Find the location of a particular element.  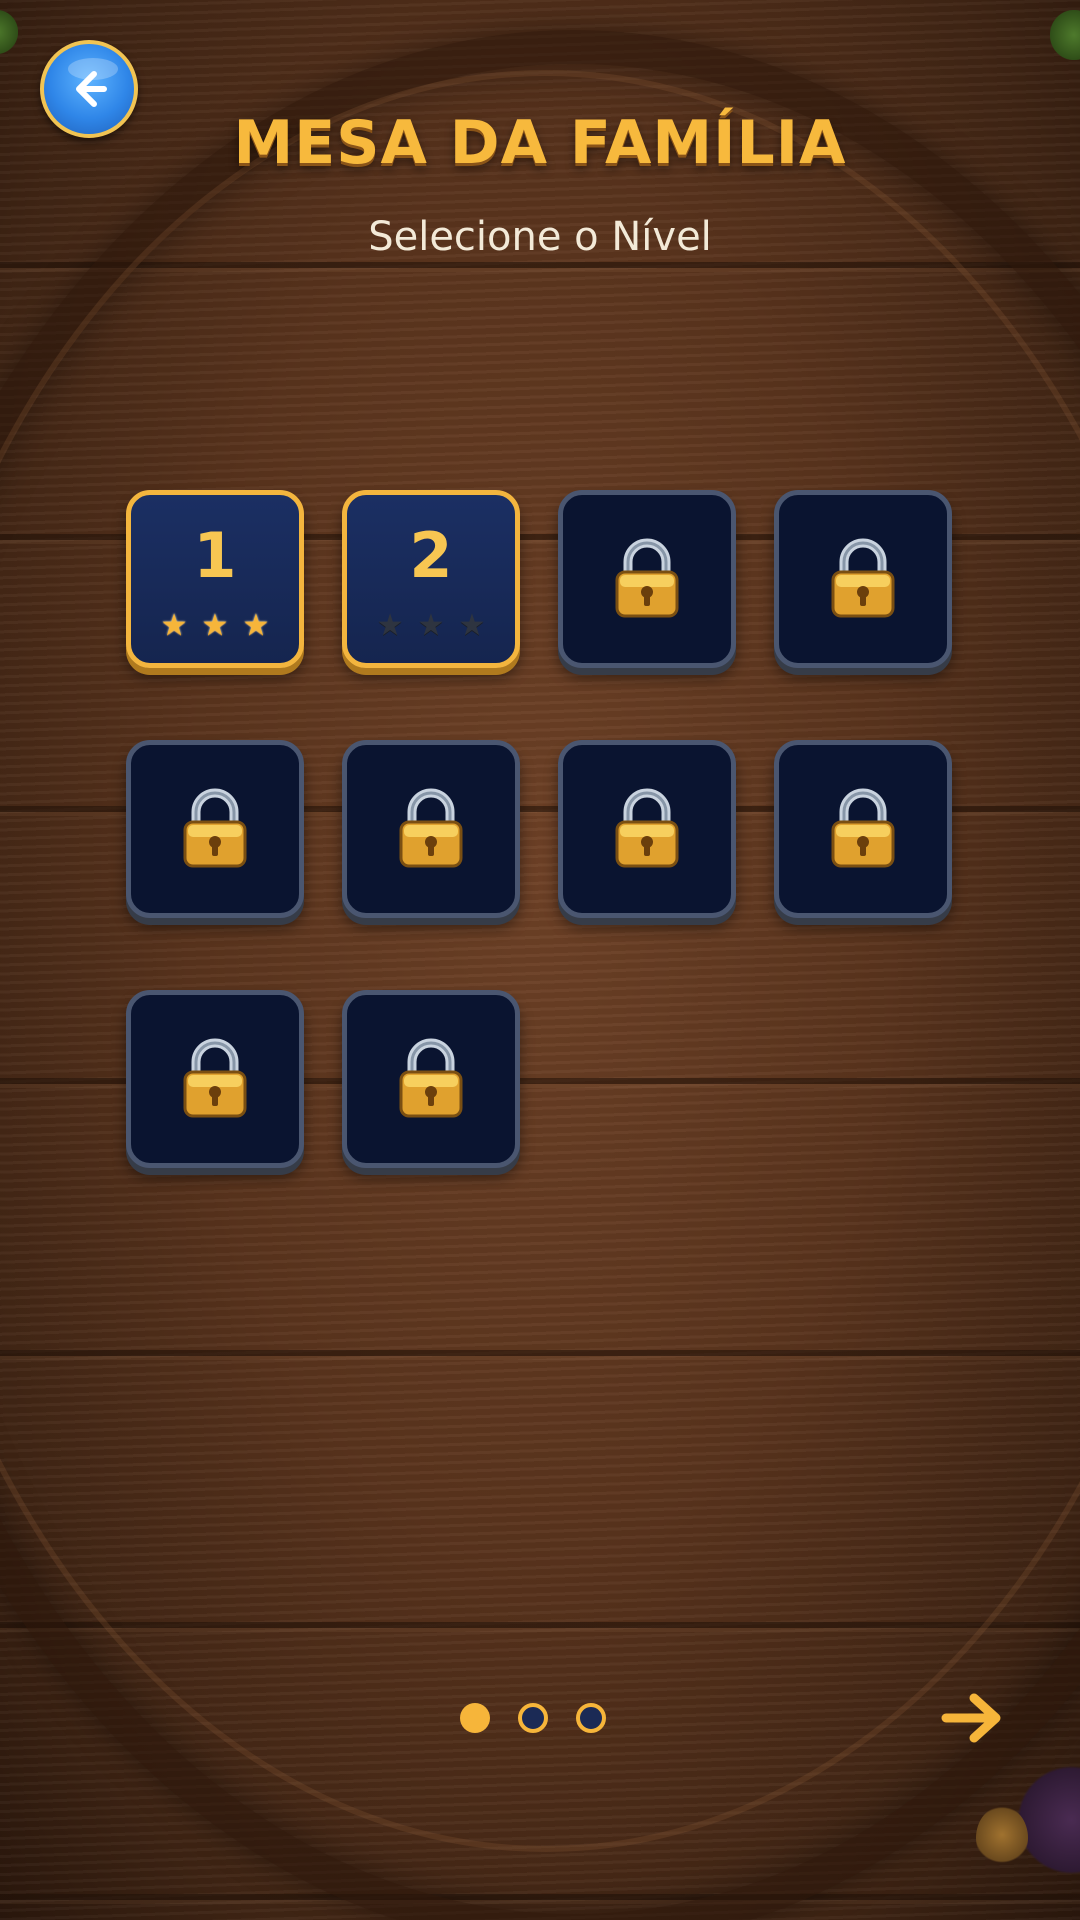

leaf-decoration-left is located at coordinates (9, 32).